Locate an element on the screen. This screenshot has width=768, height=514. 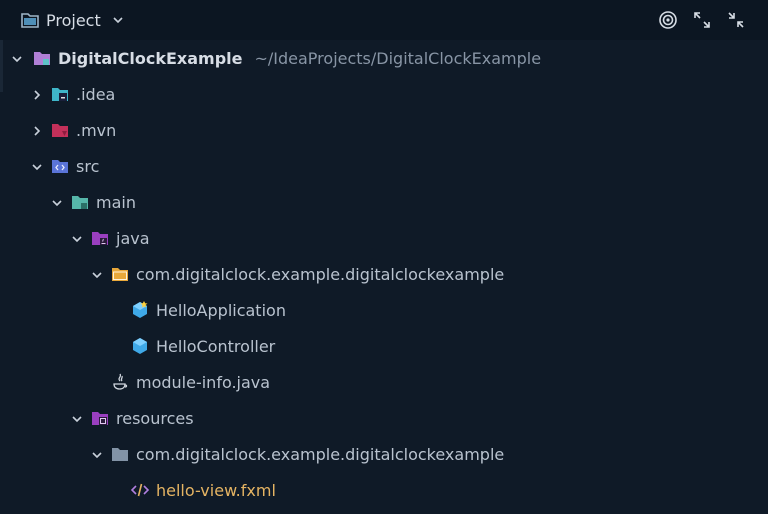
tree-node-src: src is located at coordinates (384, 166).